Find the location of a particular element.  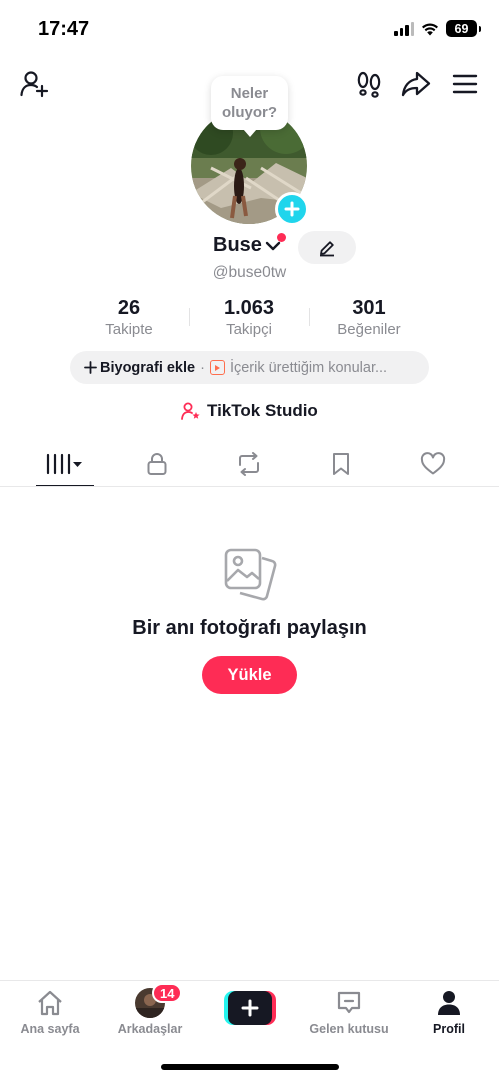

studio-person-icon is located at coordinates (190, 411).